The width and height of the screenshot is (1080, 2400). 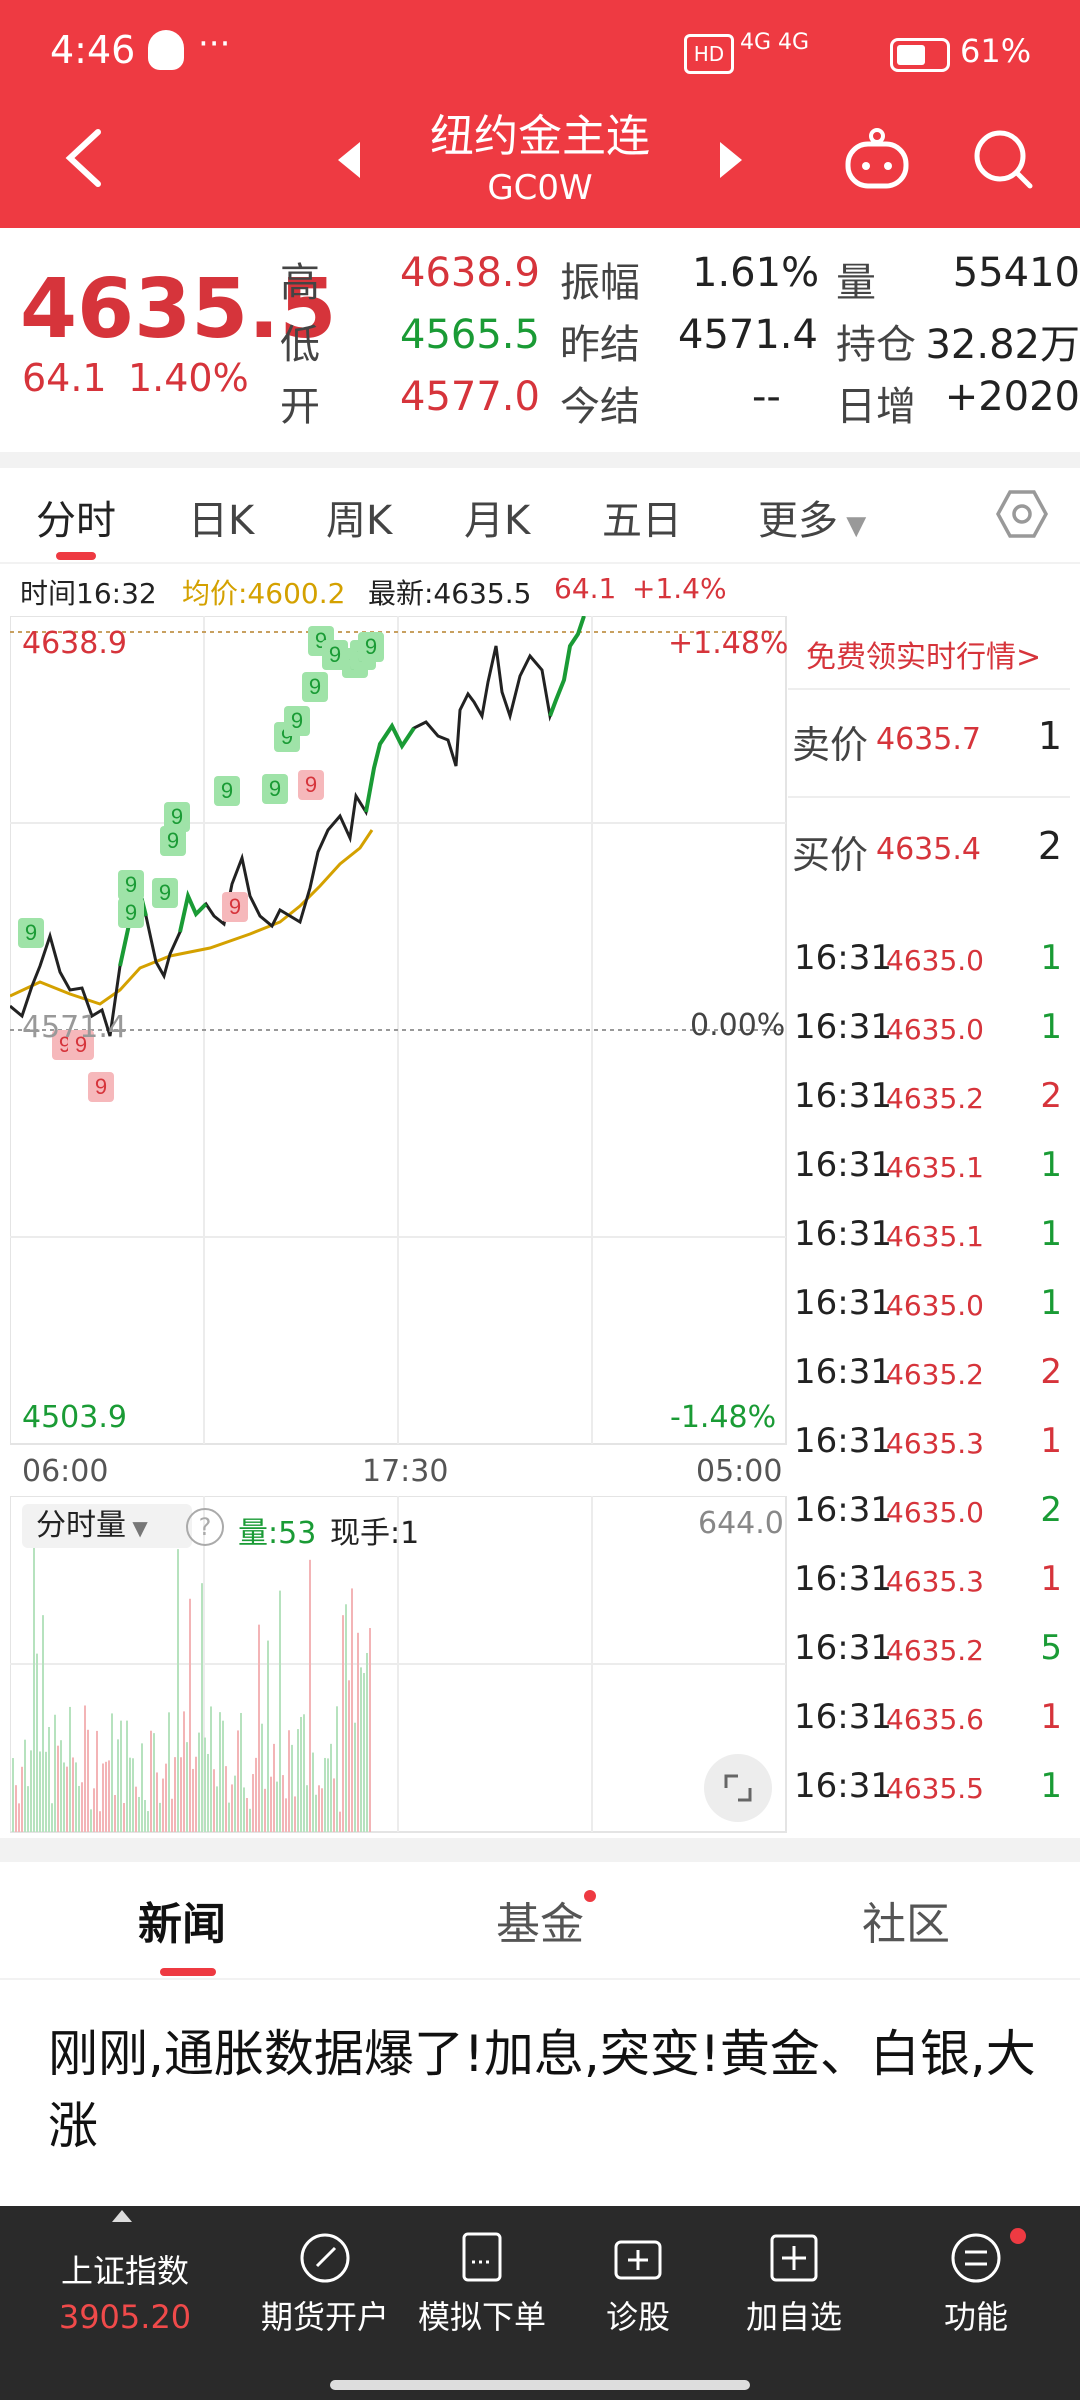 I want to click on tick-qty: 2, so click(x=1051, y=1096).